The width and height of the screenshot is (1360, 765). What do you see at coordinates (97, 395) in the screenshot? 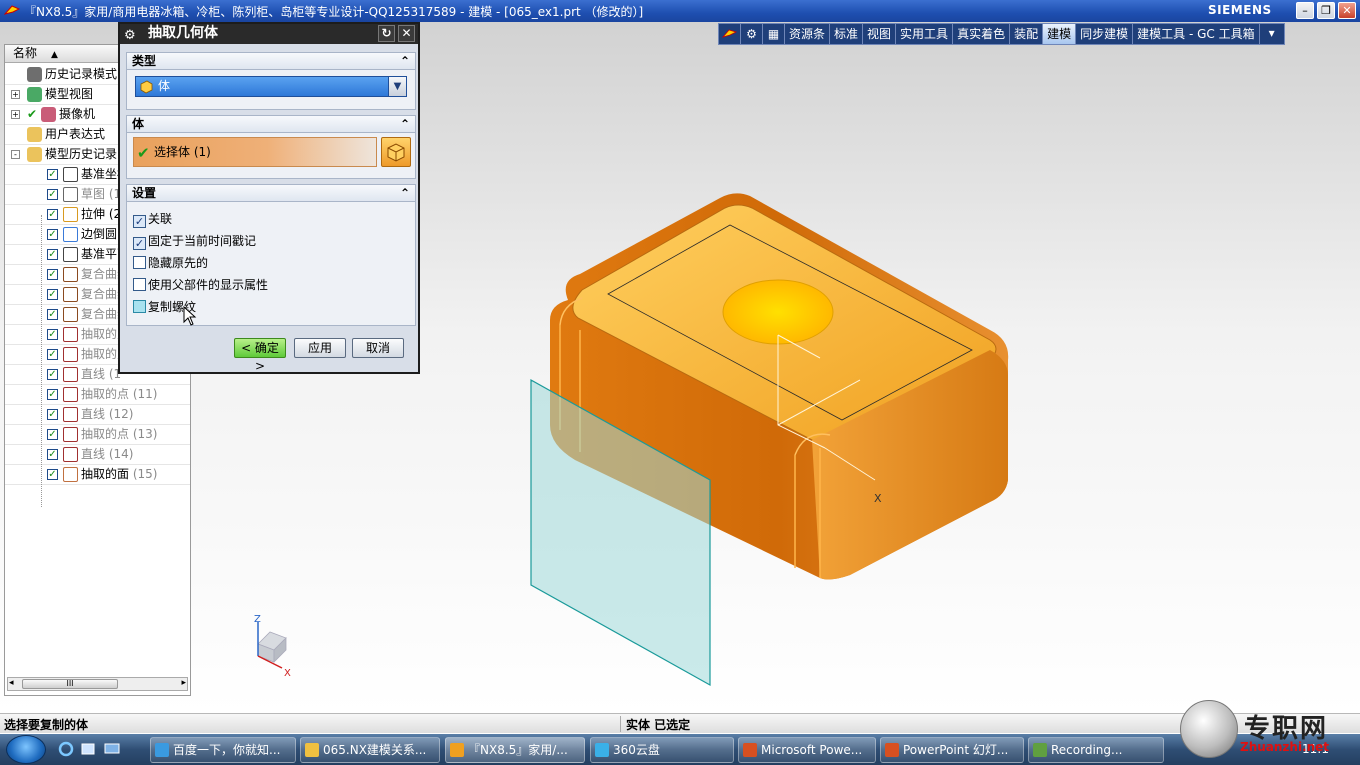
I see `tree-node: ✓ 抽取的点 (11)` at bounding box center [97, 395].